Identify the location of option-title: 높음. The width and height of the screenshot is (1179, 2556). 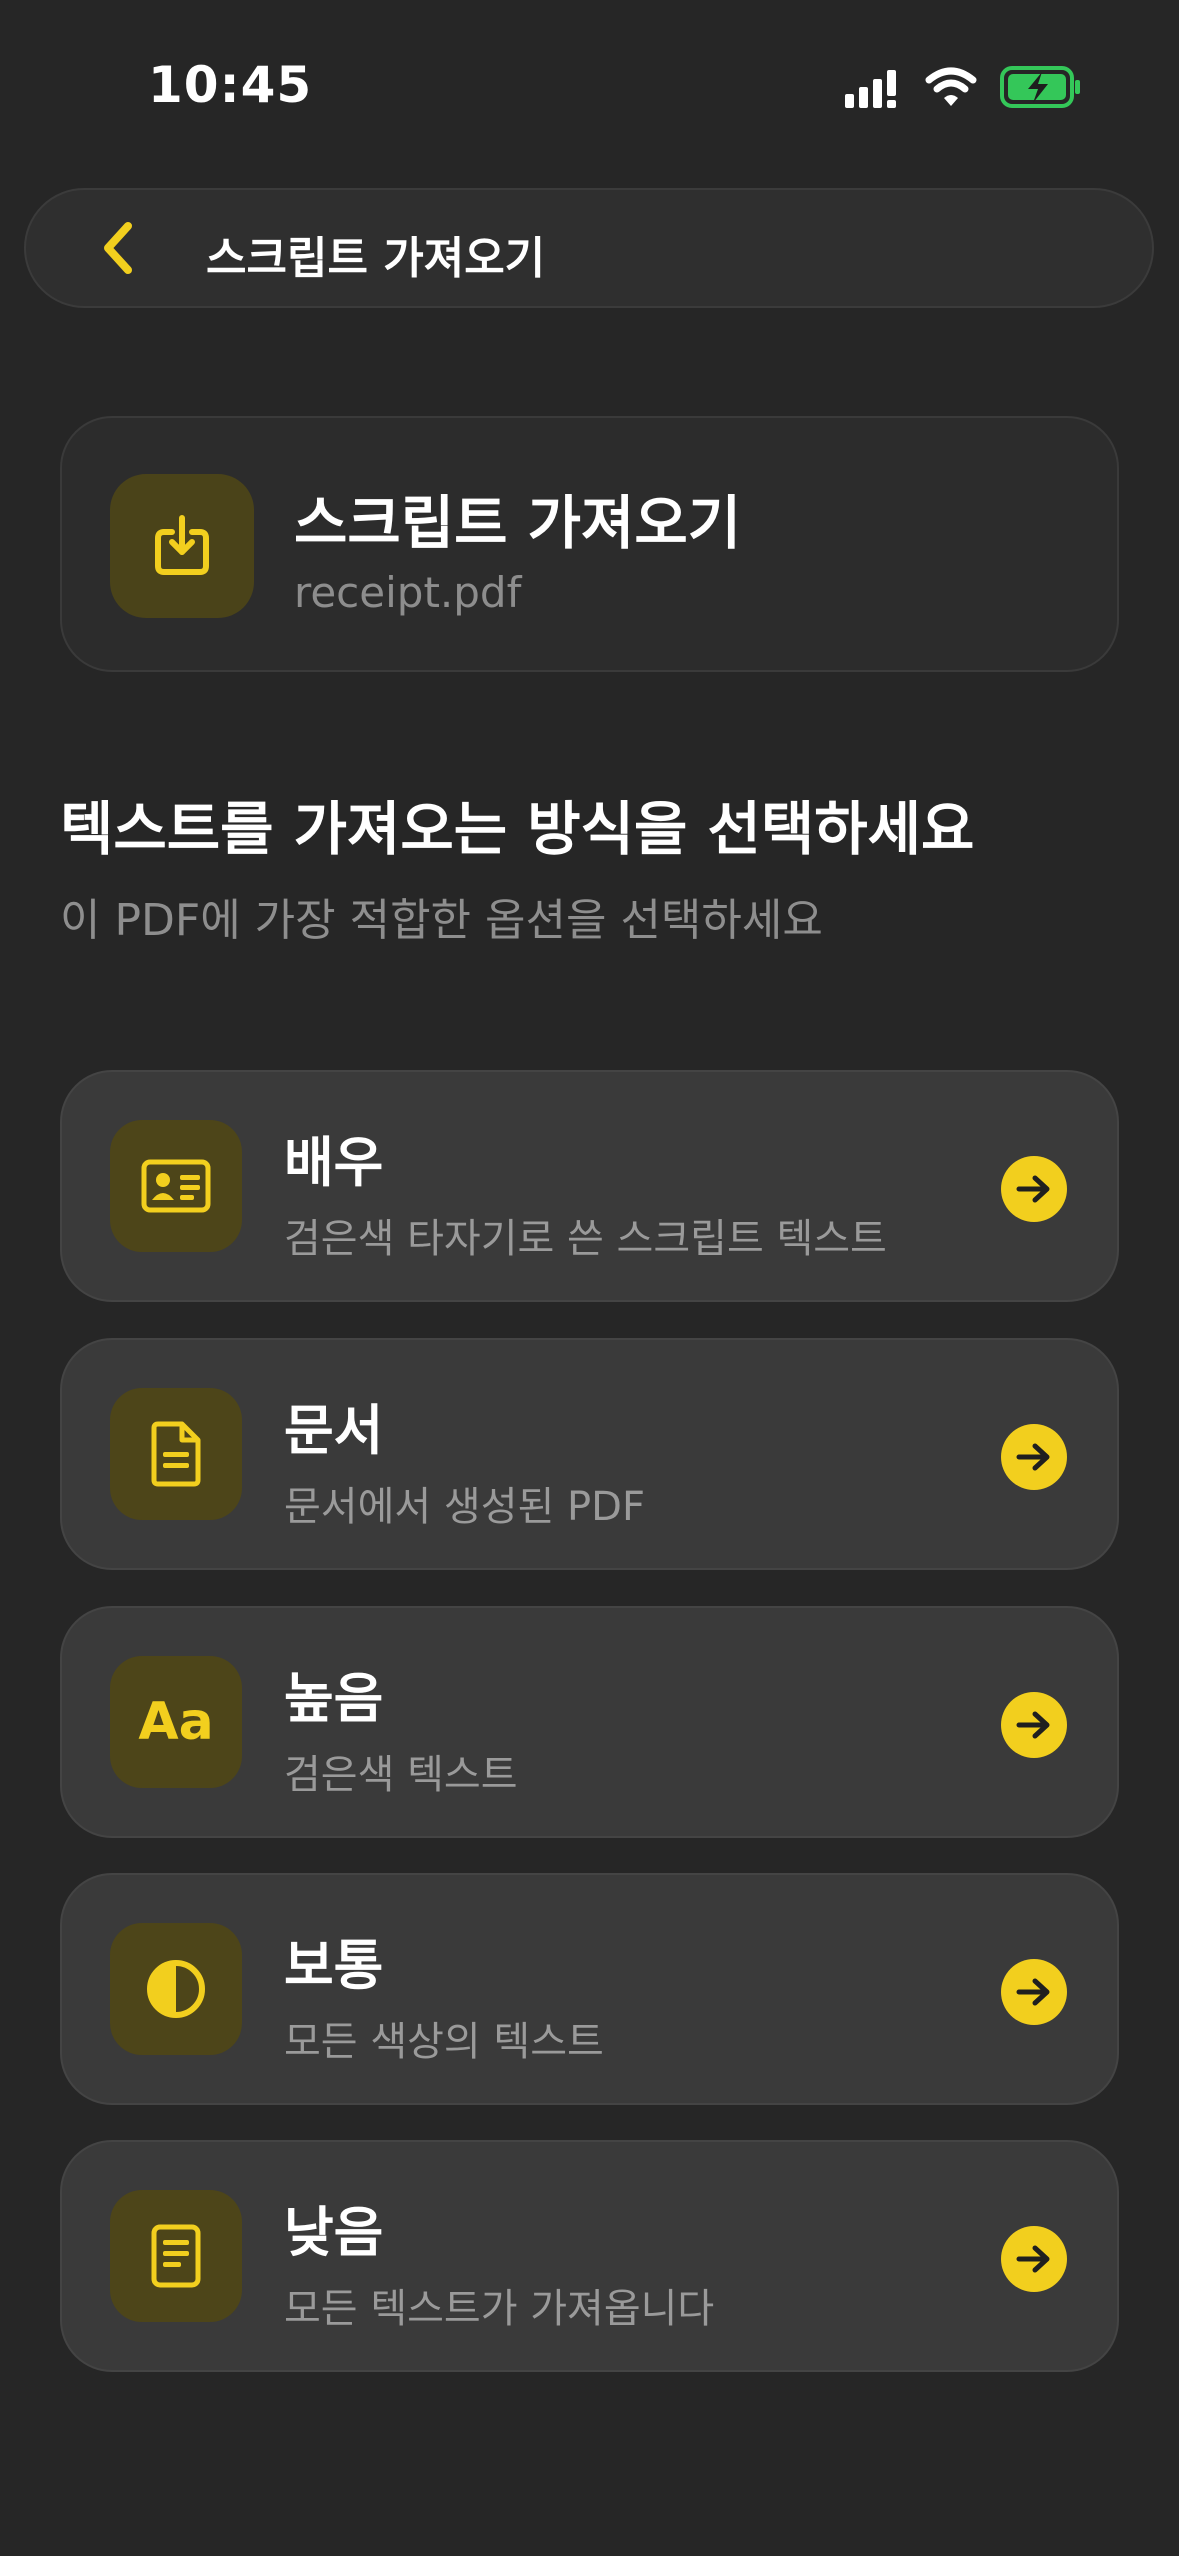
(334, 1698).